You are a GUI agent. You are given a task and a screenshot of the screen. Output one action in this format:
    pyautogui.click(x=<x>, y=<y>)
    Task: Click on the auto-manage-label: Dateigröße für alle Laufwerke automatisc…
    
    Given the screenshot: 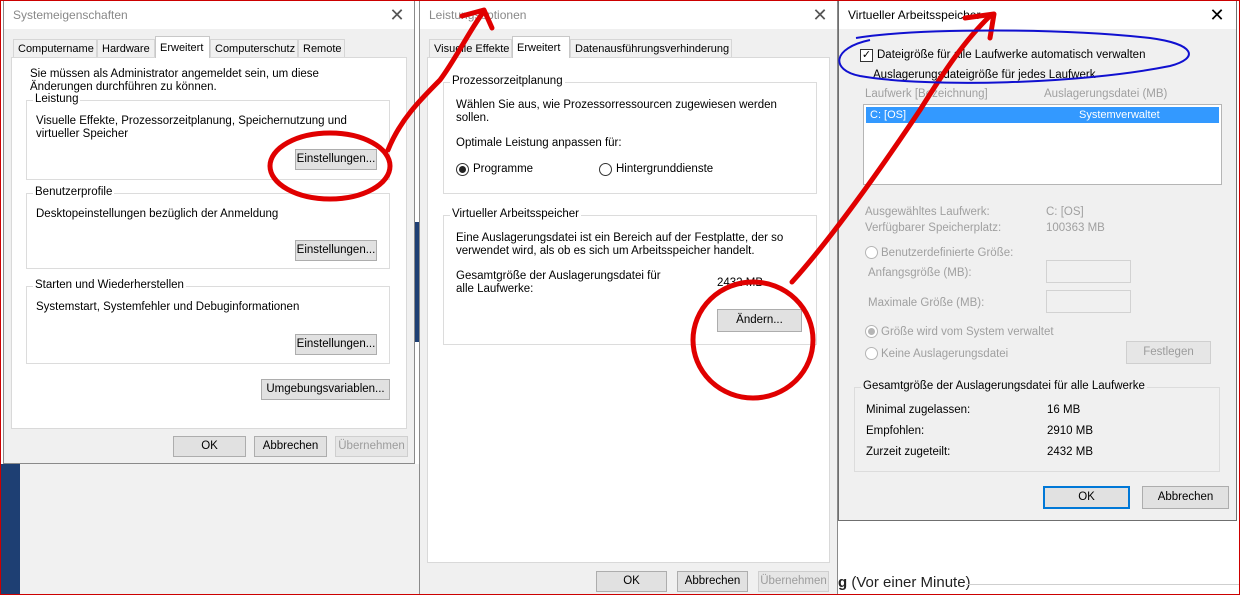 What is the action you would take?
    pyautogui.click(x=1011, y=55)
    